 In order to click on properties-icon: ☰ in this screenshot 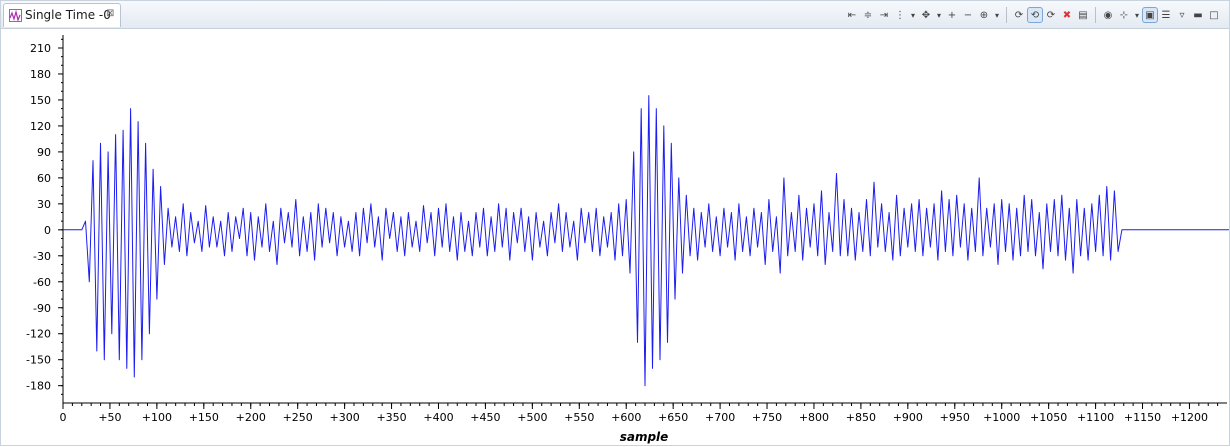, I will do `click(1166, 15)`.